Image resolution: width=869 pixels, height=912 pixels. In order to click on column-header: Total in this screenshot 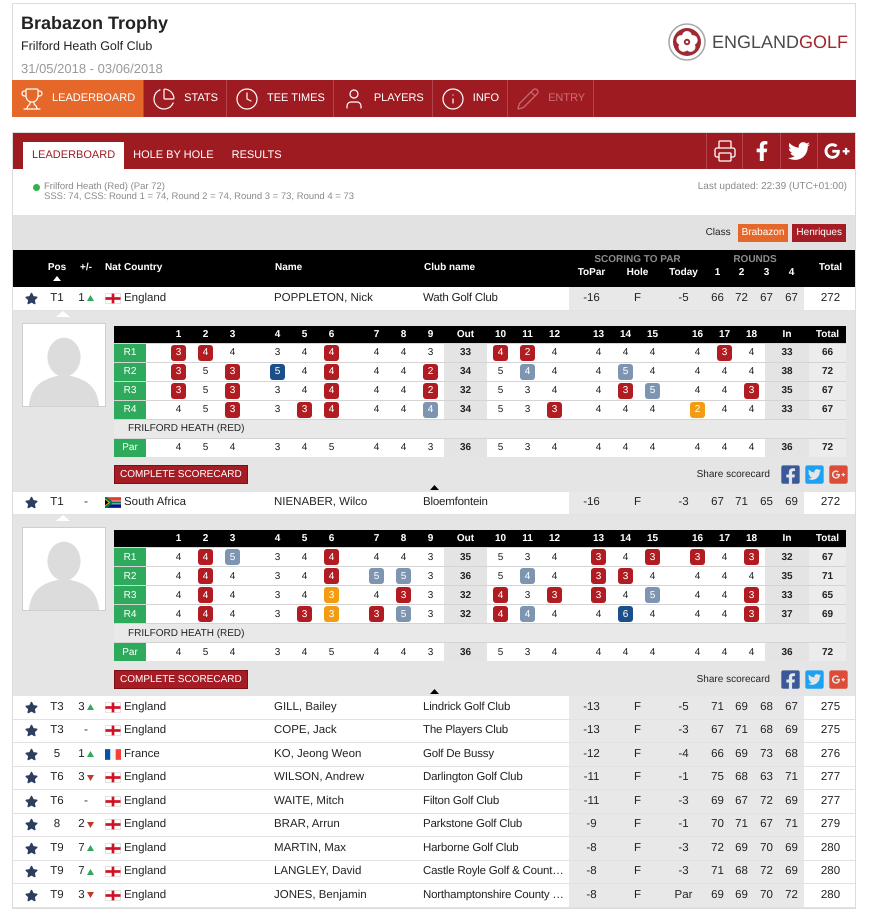, I will do `click(830, 268)`.